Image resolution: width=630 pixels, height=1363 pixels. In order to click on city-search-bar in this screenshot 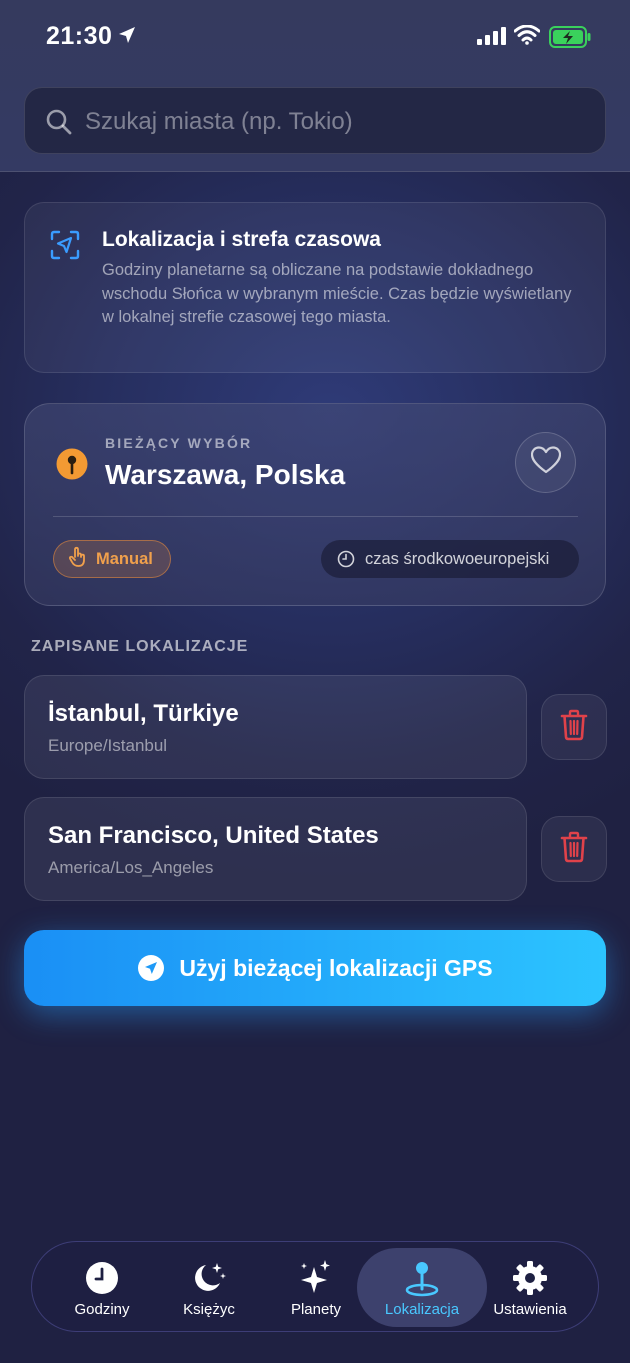, I will do `click(315, 121)`.